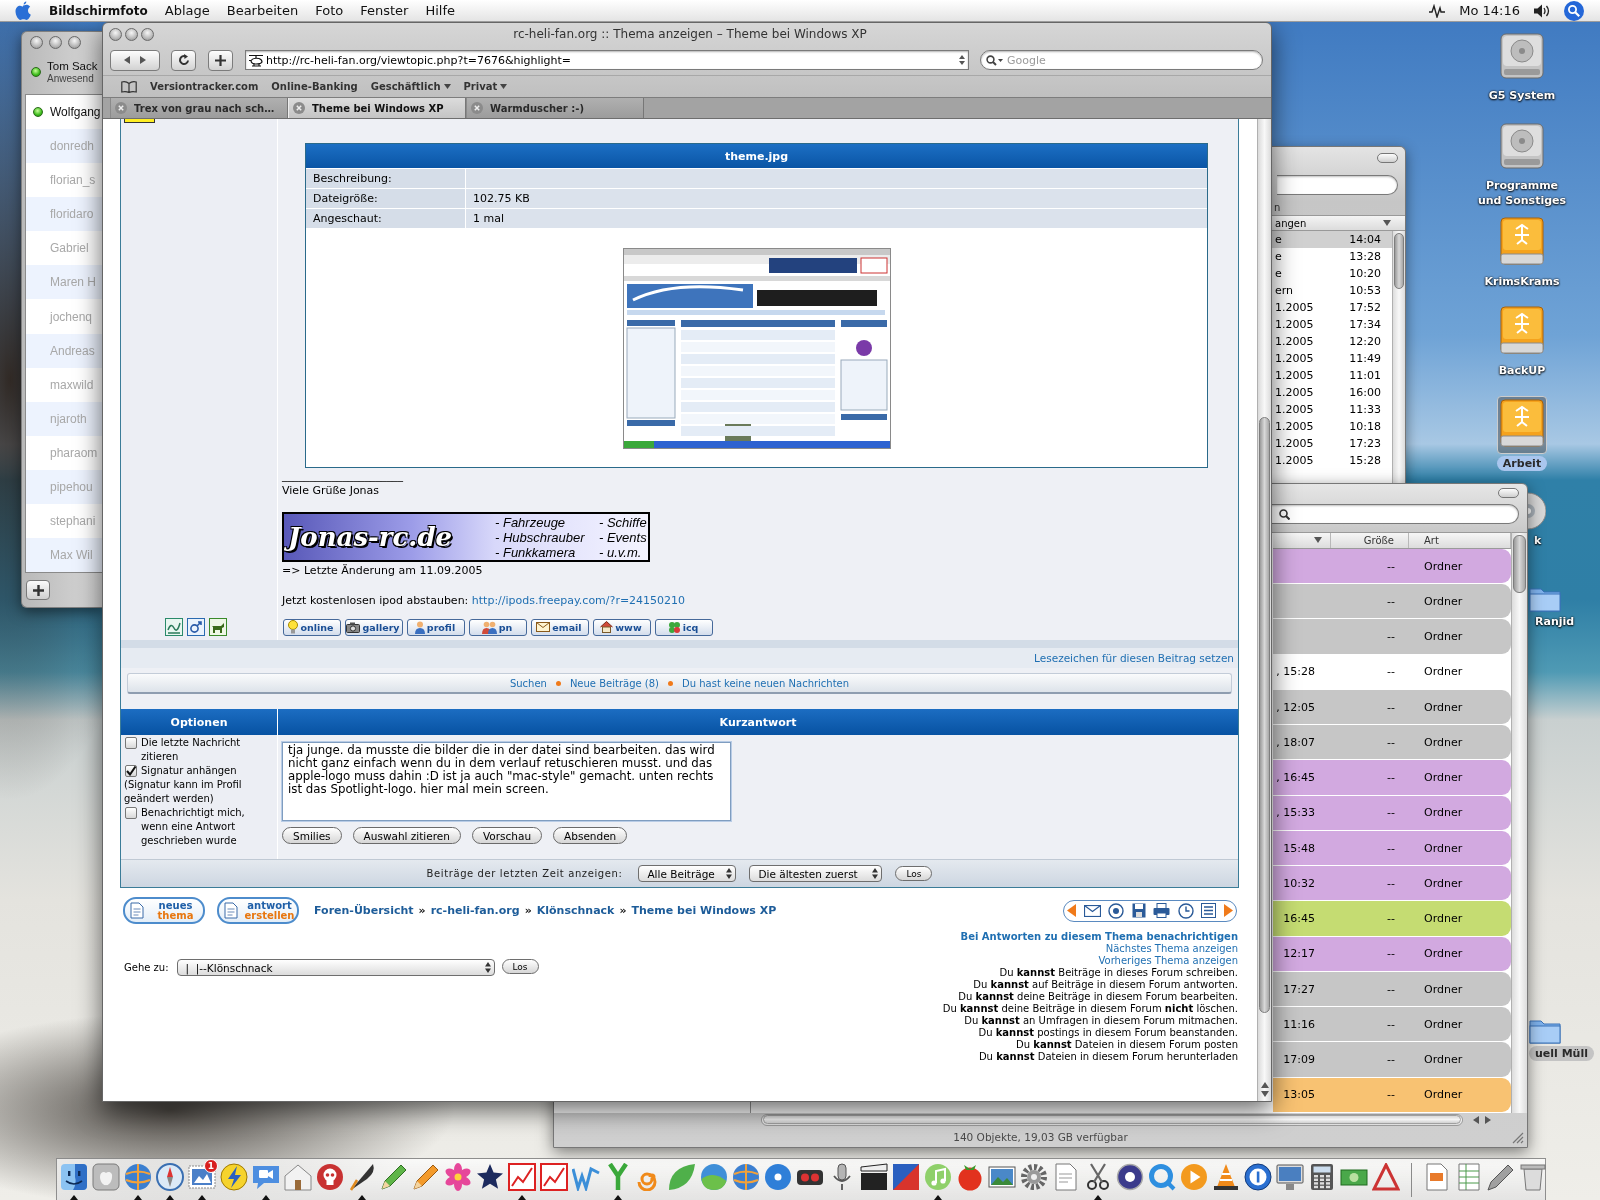 The image size is (1600, 1200). What do you see at coordinates (1226, 1177) in the screenshot?
I see `traffic-cone-icon` at bounding box center [1226, 1177].